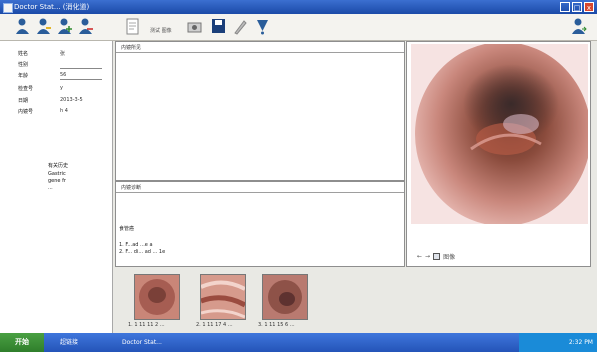 Image resolution: width=597 pixels, height=352 pixels. I want to click on taskbar: 开始 超链接 Doctor Stat... 2:32 PM, so click(298, 342).